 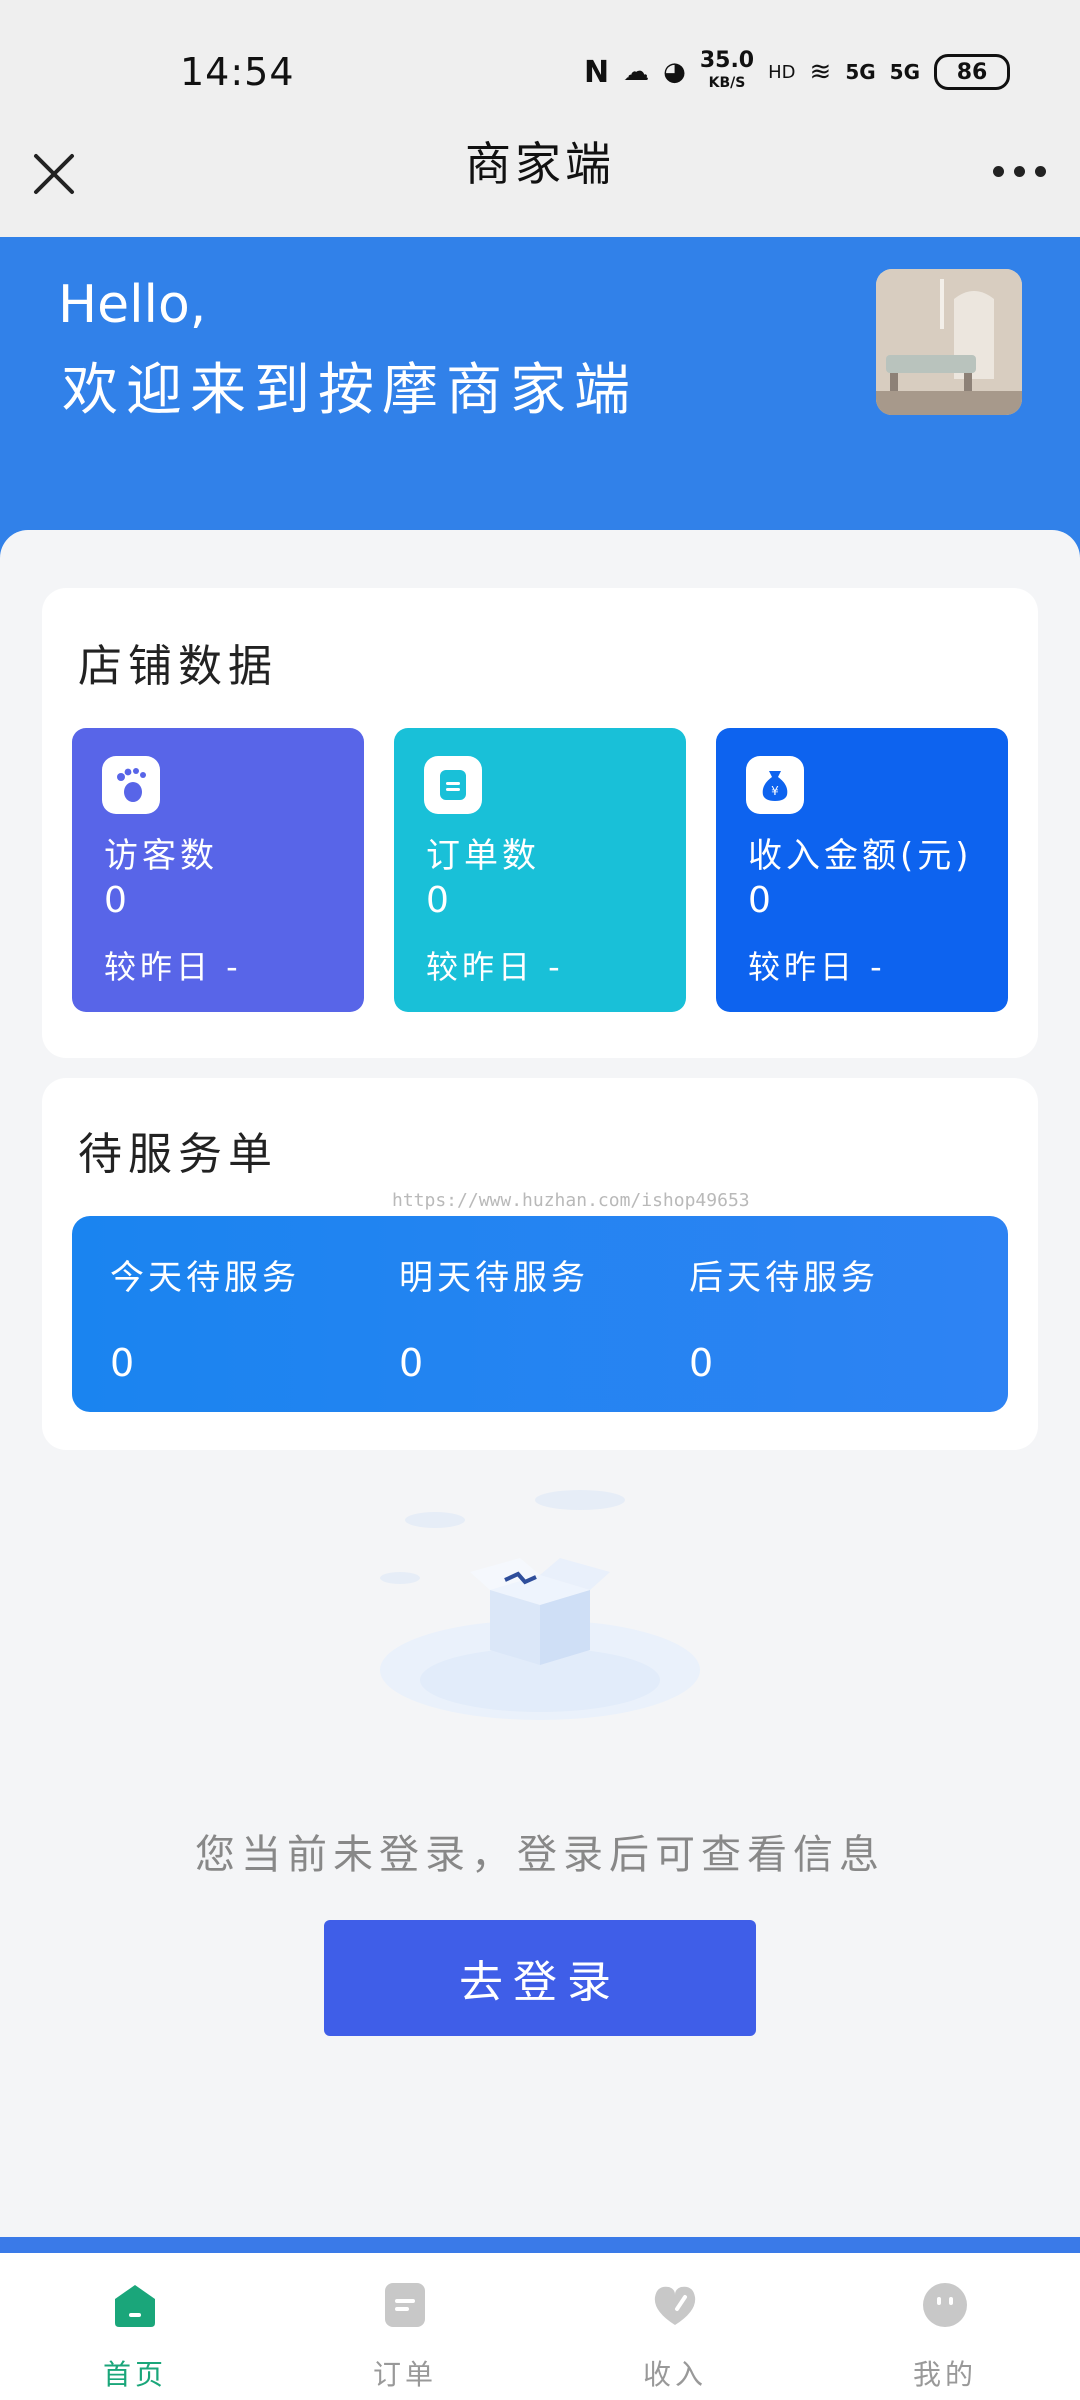 I want to click on order-icon, so click(x=453, y=785).